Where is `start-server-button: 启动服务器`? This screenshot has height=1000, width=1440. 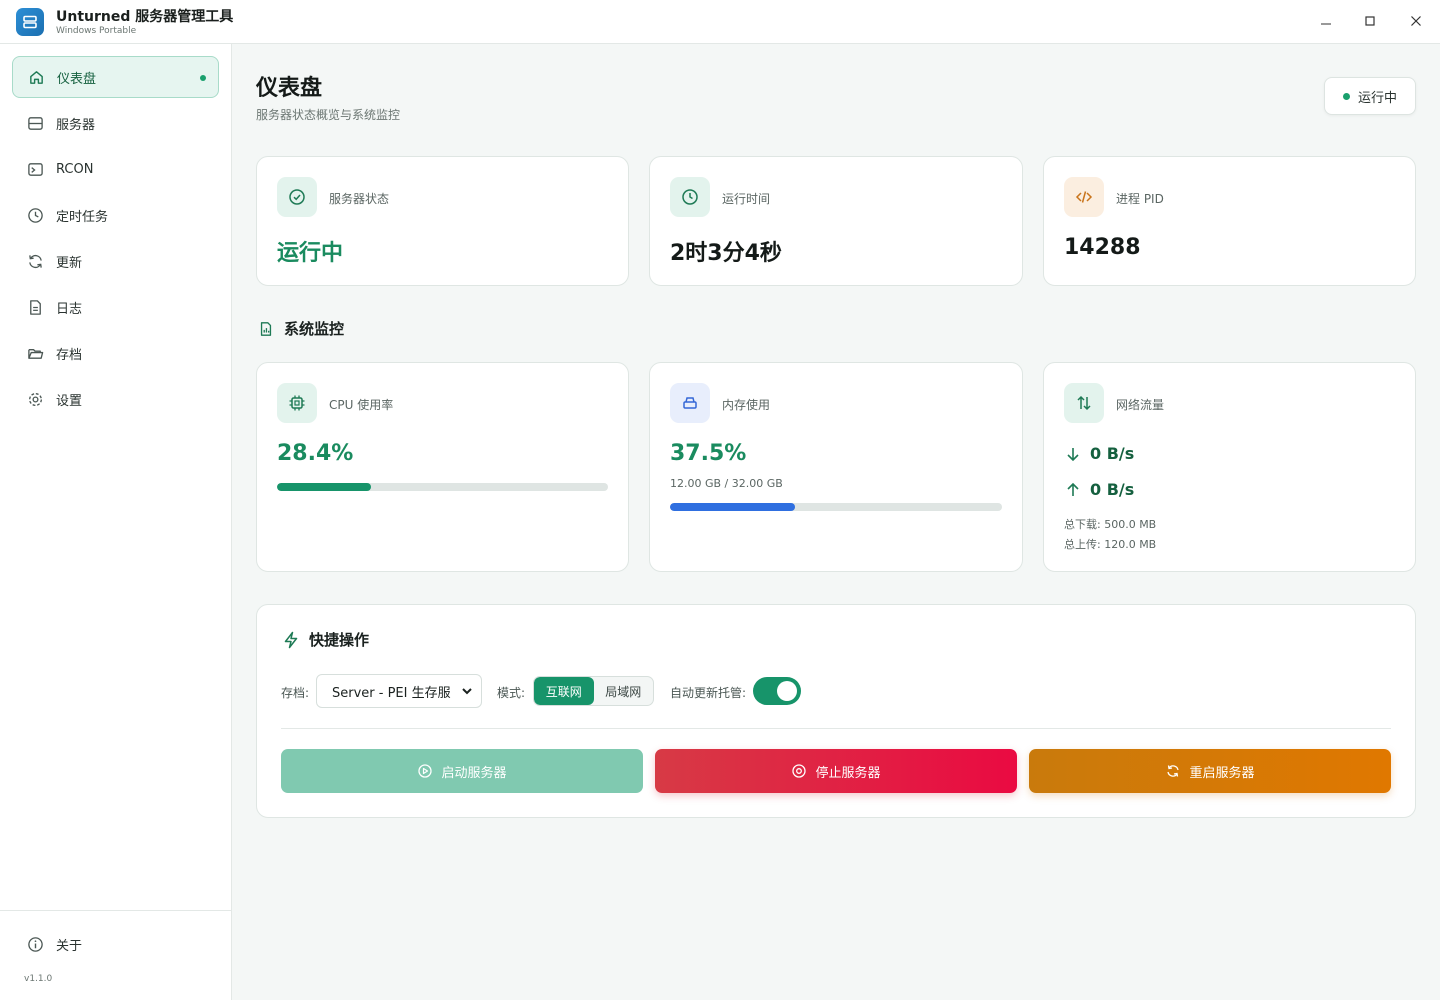
start-server-button: 启动服务器 is located at coordinates (462, 771).